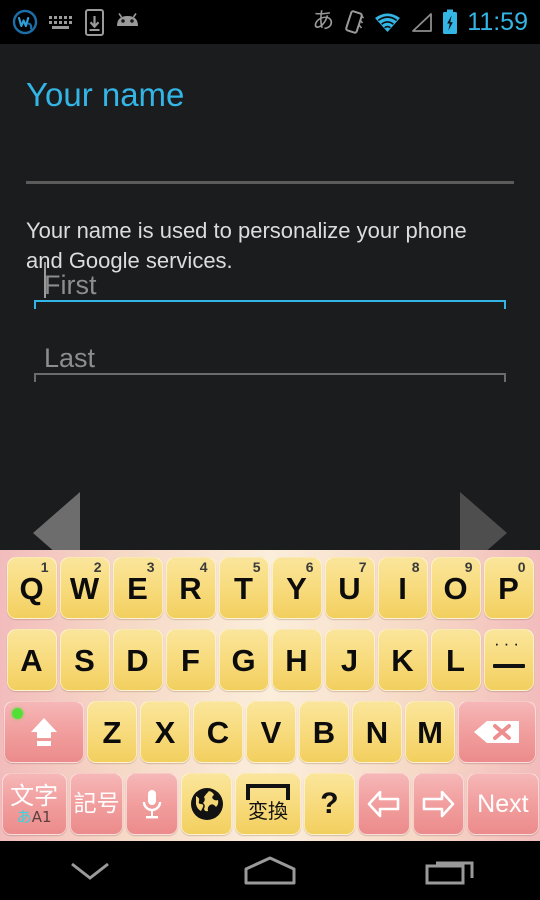  What do you see at coordinates (422, 22) in the screenshot?
I see `signal-icon` at bounding box center [422, 22].